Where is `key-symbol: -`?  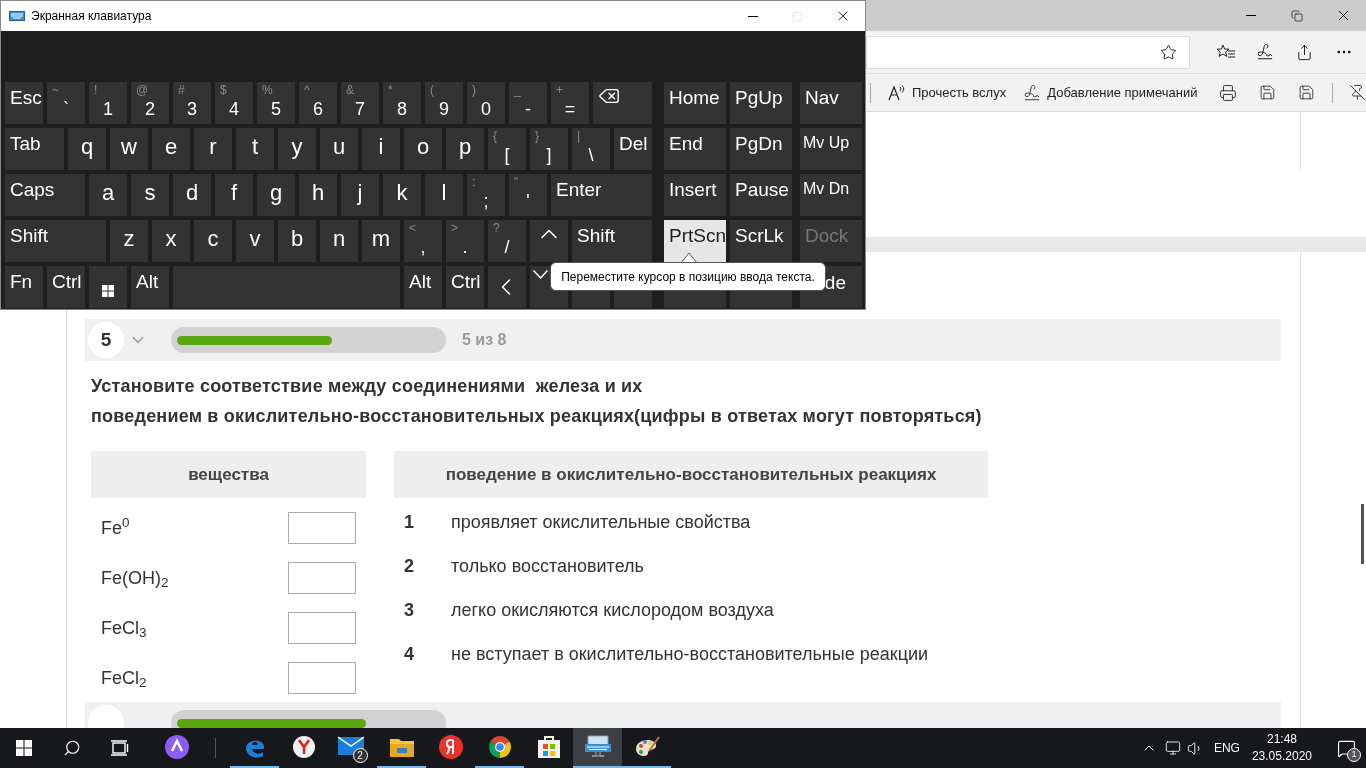 key-symbol: - is located at coordinates (528, 109).